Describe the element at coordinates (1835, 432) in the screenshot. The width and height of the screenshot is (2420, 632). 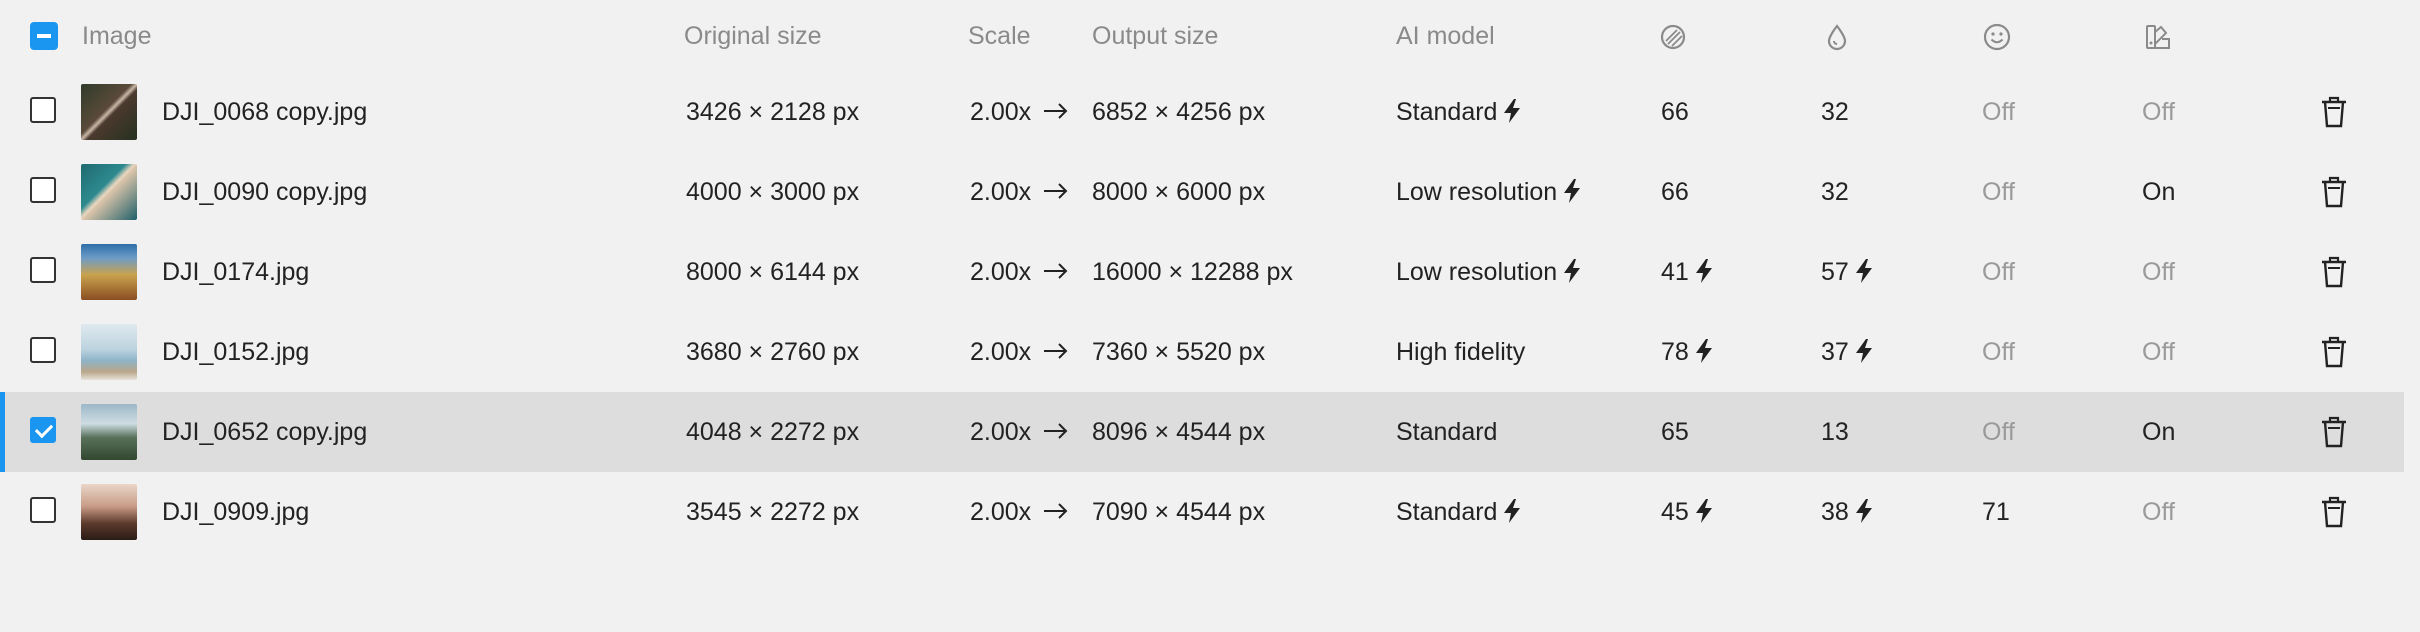
I see `blur-value: 13` at that location.